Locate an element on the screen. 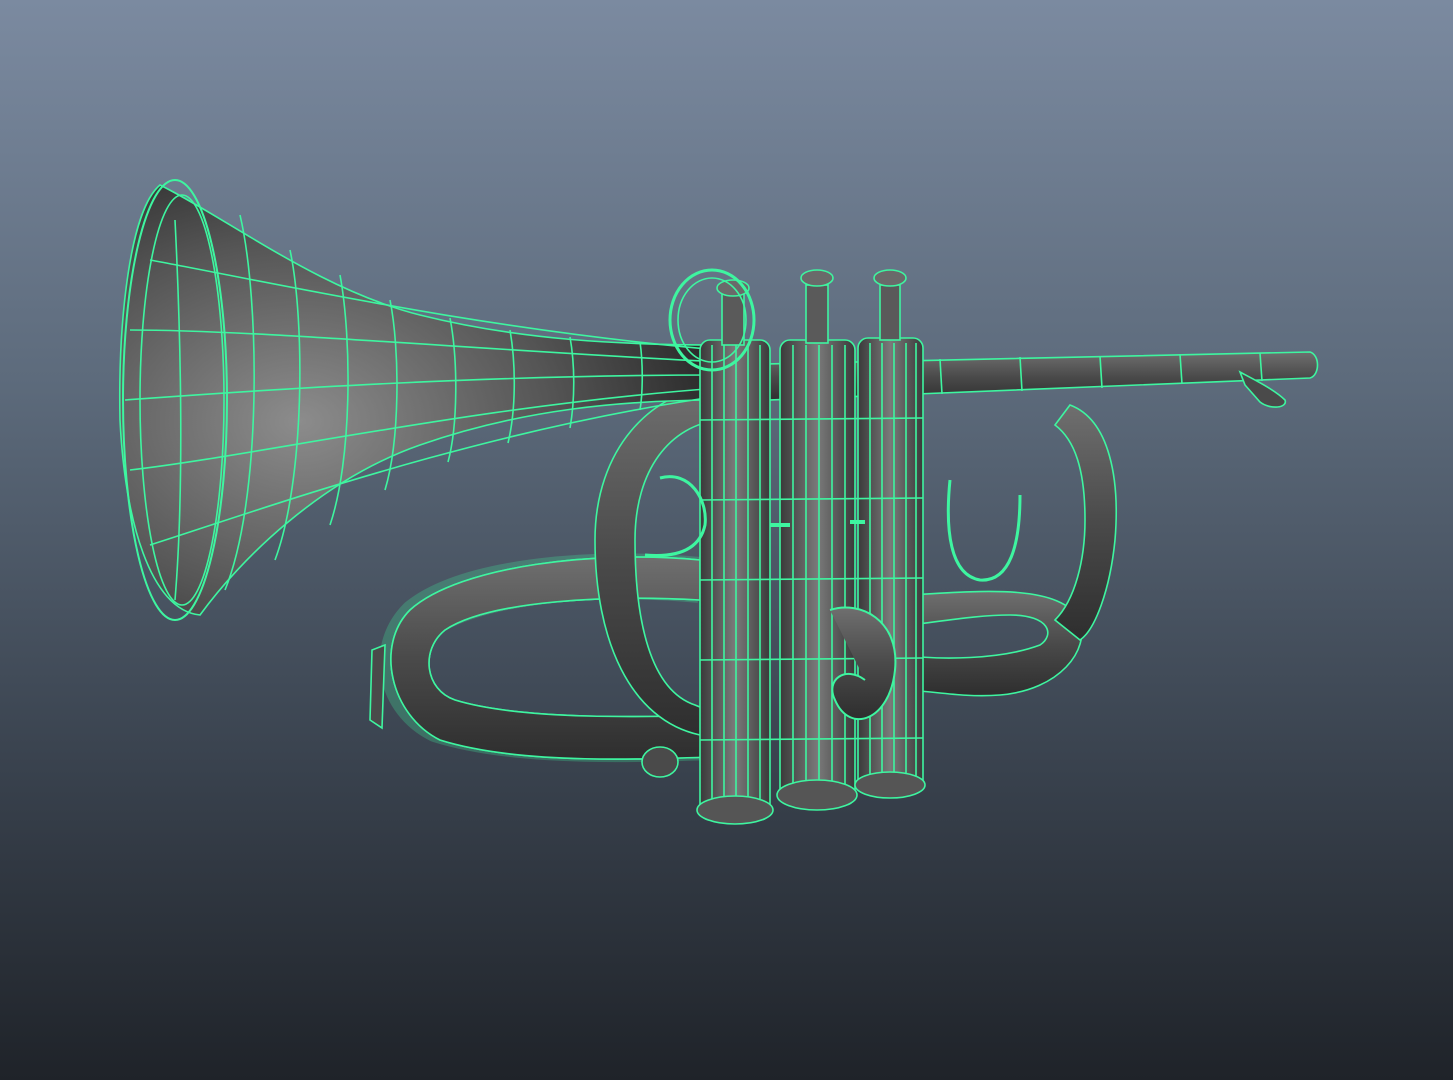 Image resolution: width=1453 pixels, height=1080 pixels. right-loop-tube-fill is located at coordinates (991, 643).